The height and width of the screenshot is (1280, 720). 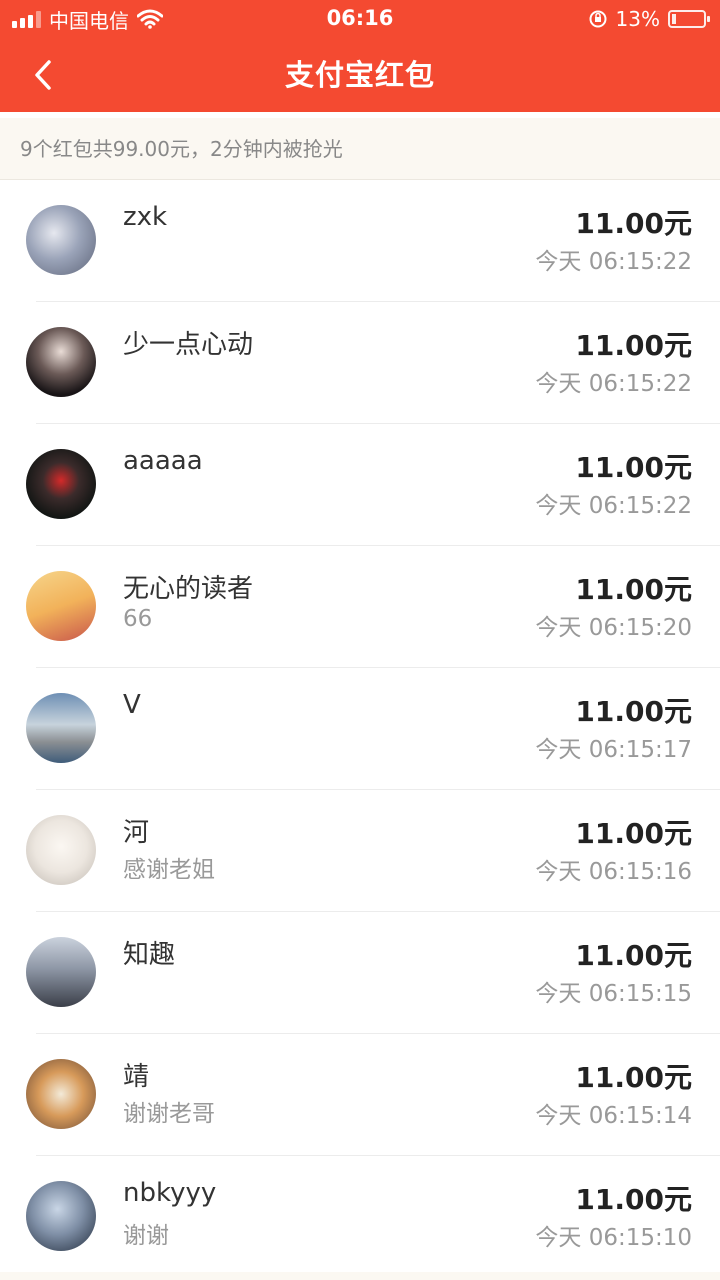 I want to click on recipient-note: 66, so click(x=138, y=619).